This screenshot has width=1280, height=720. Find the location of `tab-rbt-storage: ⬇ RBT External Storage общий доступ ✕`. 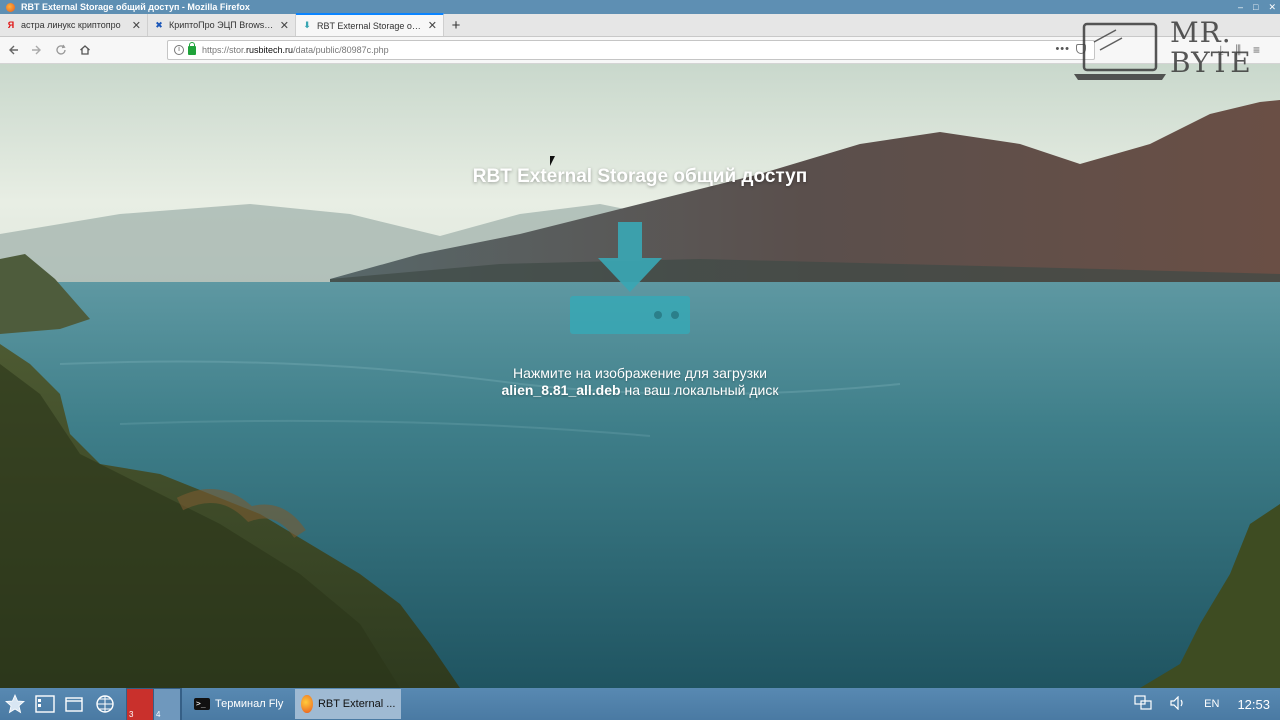

tab-rbt-storage: ⬇ RBT External Storage общий доступ ✕ is located at coordinates (370, 24).